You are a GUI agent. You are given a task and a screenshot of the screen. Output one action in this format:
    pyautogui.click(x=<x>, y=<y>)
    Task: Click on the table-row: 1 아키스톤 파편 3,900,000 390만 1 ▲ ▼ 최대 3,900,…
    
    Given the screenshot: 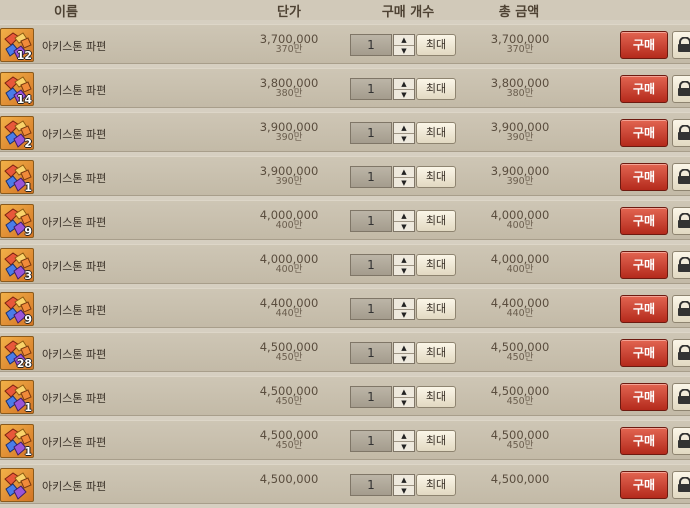 What is the action you would take?
    pyautogui.click(x=345, y=176)
    